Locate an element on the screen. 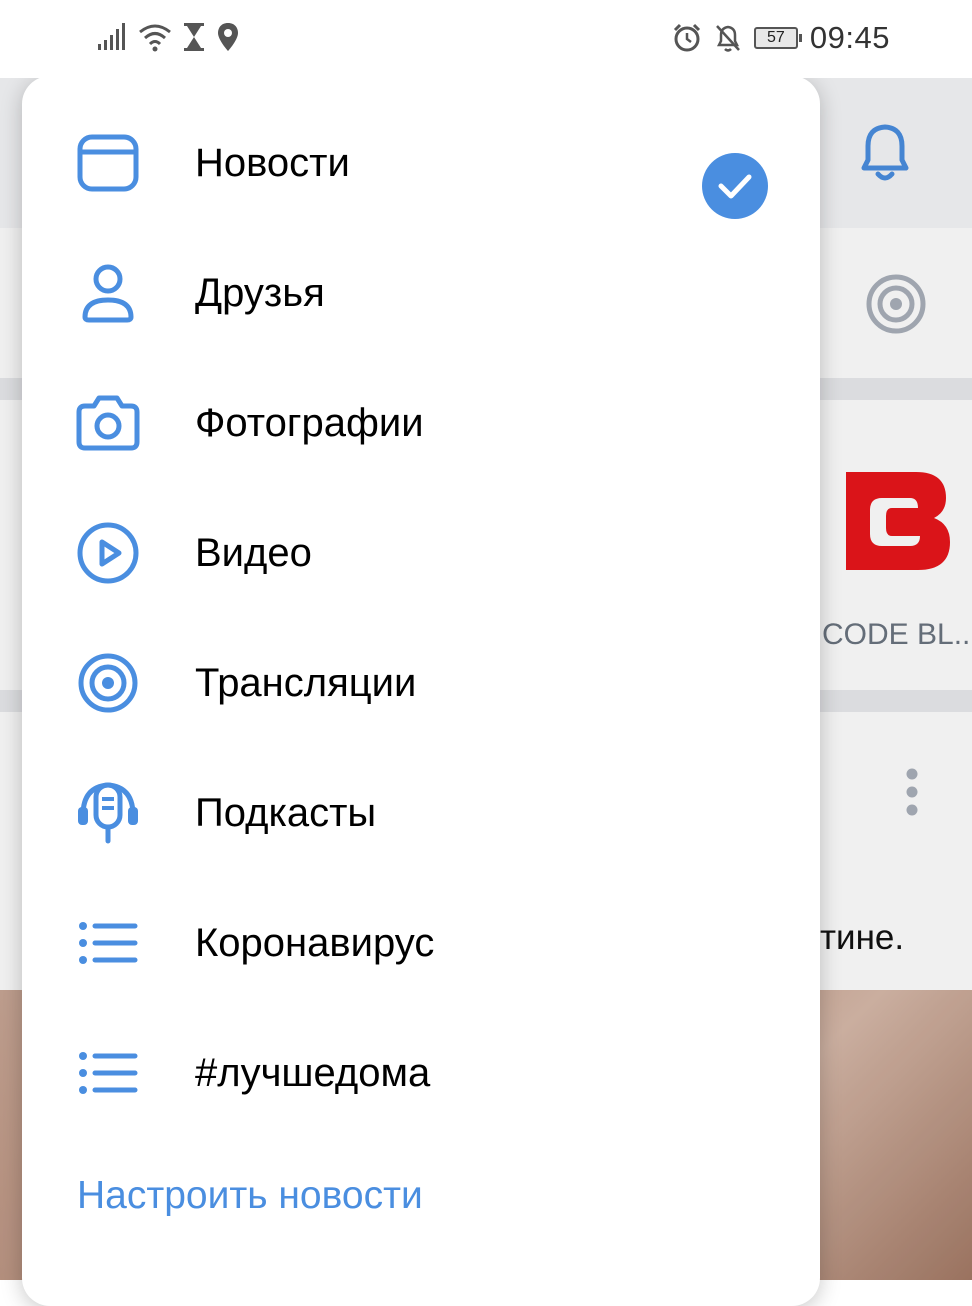 The image size is (972, 1306). menu-item-broadcasts: Трансляции is located at coordinates (421, 683).